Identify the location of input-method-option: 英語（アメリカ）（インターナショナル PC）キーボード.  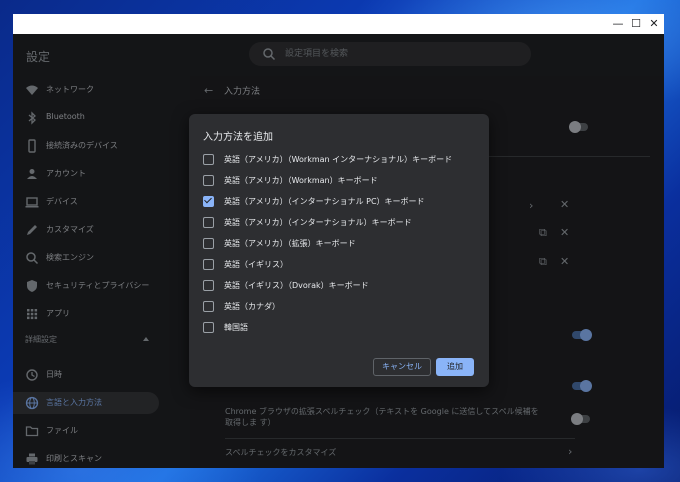
(338, 202).